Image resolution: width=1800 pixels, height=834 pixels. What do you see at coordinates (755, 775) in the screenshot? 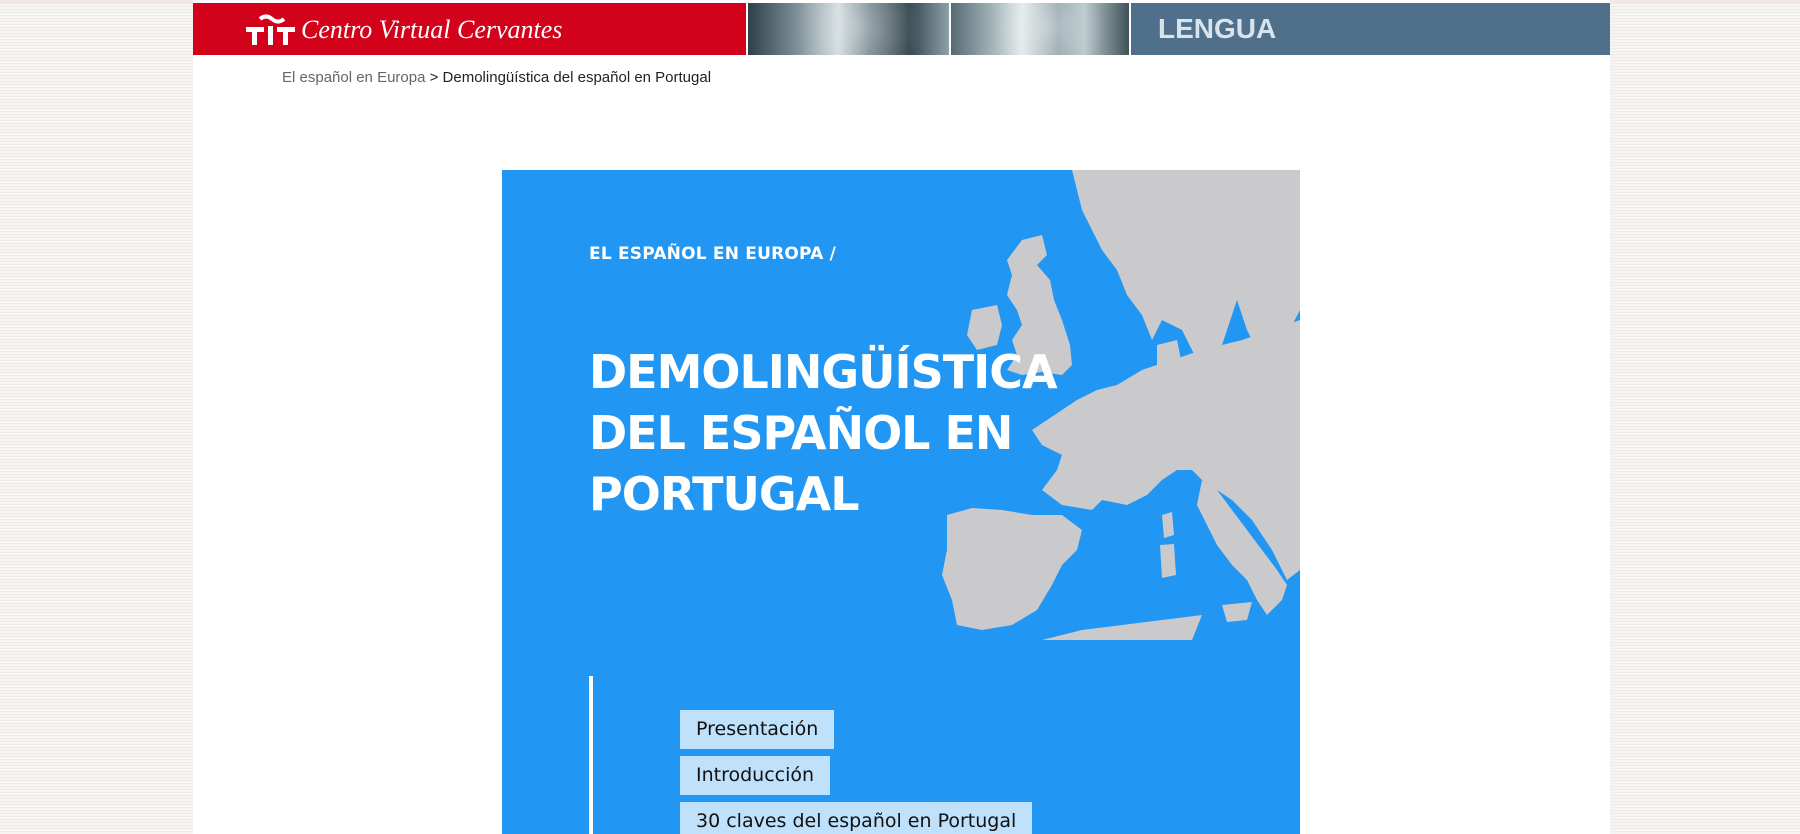
I see `menu-item-introduccion: Introducción` at bounding box center [755, 775].